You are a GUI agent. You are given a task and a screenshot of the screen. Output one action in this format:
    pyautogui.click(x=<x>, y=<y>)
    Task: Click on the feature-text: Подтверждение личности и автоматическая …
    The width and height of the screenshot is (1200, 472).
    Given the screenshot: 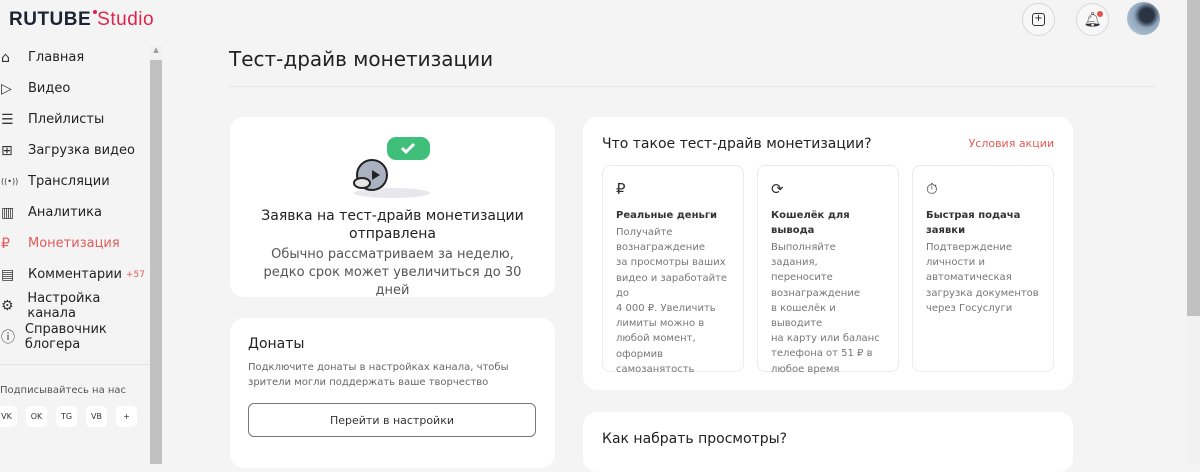 What is the action you would take?
    pyautogui.click(x=982, y=278)
    